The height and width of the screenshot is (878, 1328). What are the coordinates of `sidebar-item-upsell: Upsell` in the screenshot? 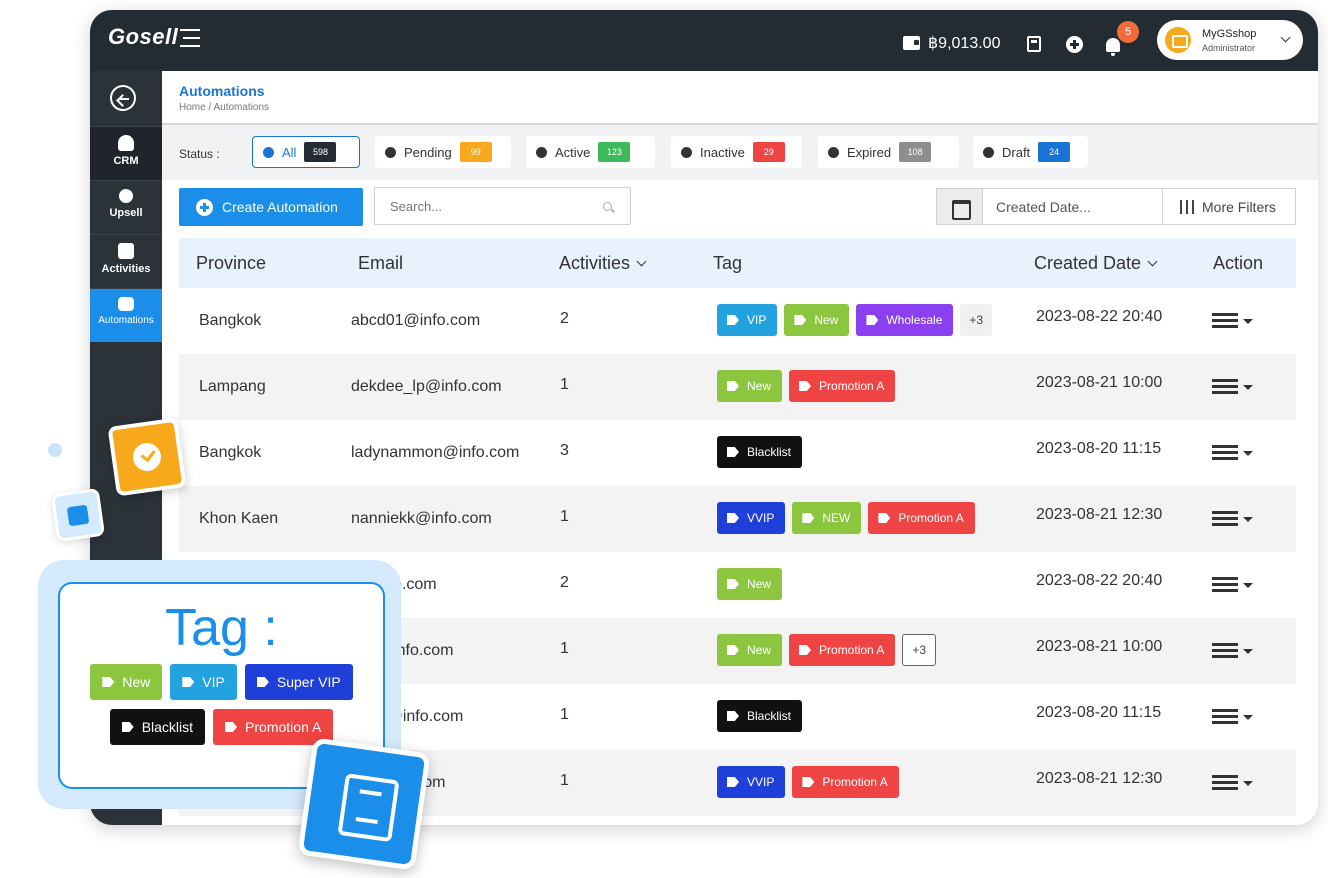 It's located at (126, 207).